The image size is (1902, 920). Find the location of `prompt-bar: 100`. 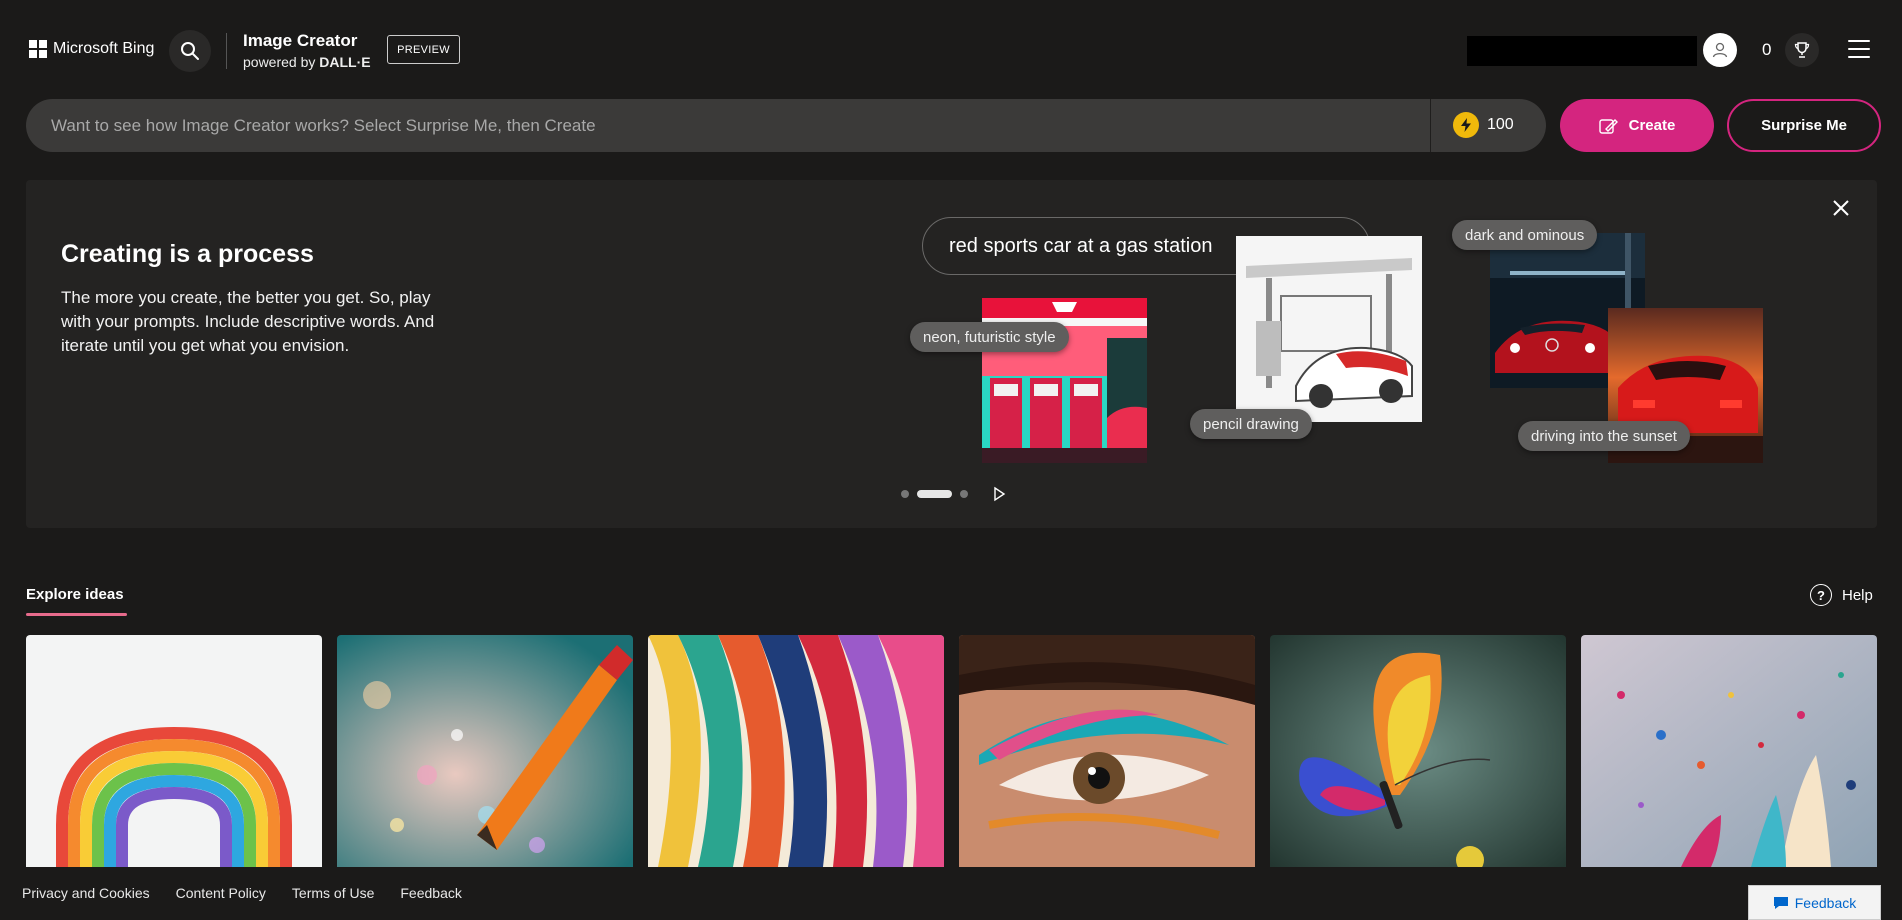

prompt-bar: 100 is located at coordinates (786, 125).